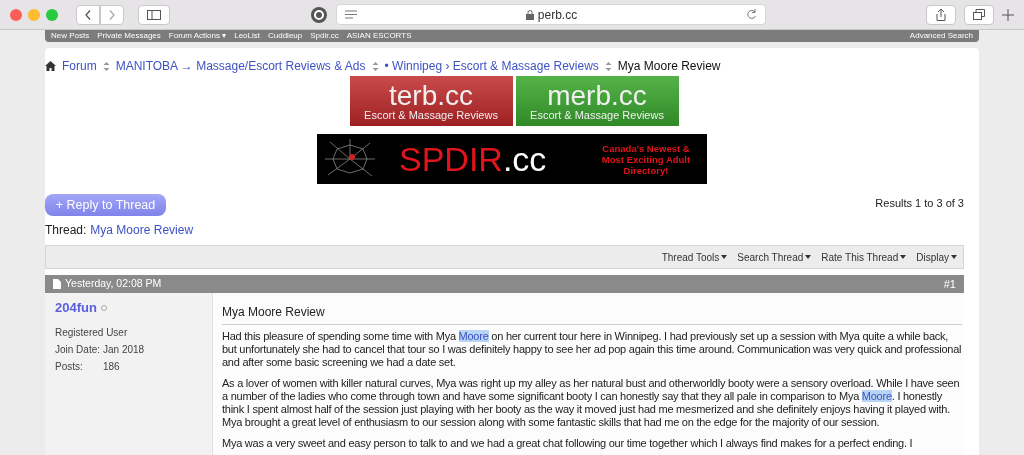  What do you see at coordinates (69, 366) in the screenshot?
I see `field-label: Posts:` at bounding box center [69, 366].